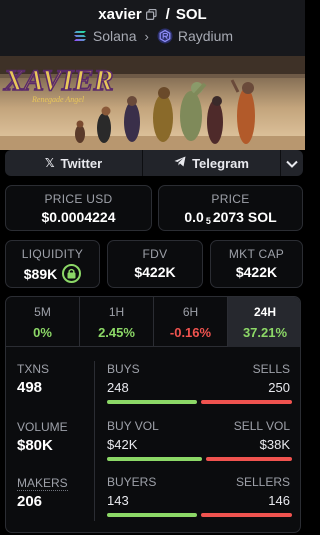 Image resolution: width=320 pixels, height=535 pixels. What do you see at coordinates (261, 426) in the screenshot?
I see `sell-vol-label: SELL VOL` at bounding box center [261, 426].